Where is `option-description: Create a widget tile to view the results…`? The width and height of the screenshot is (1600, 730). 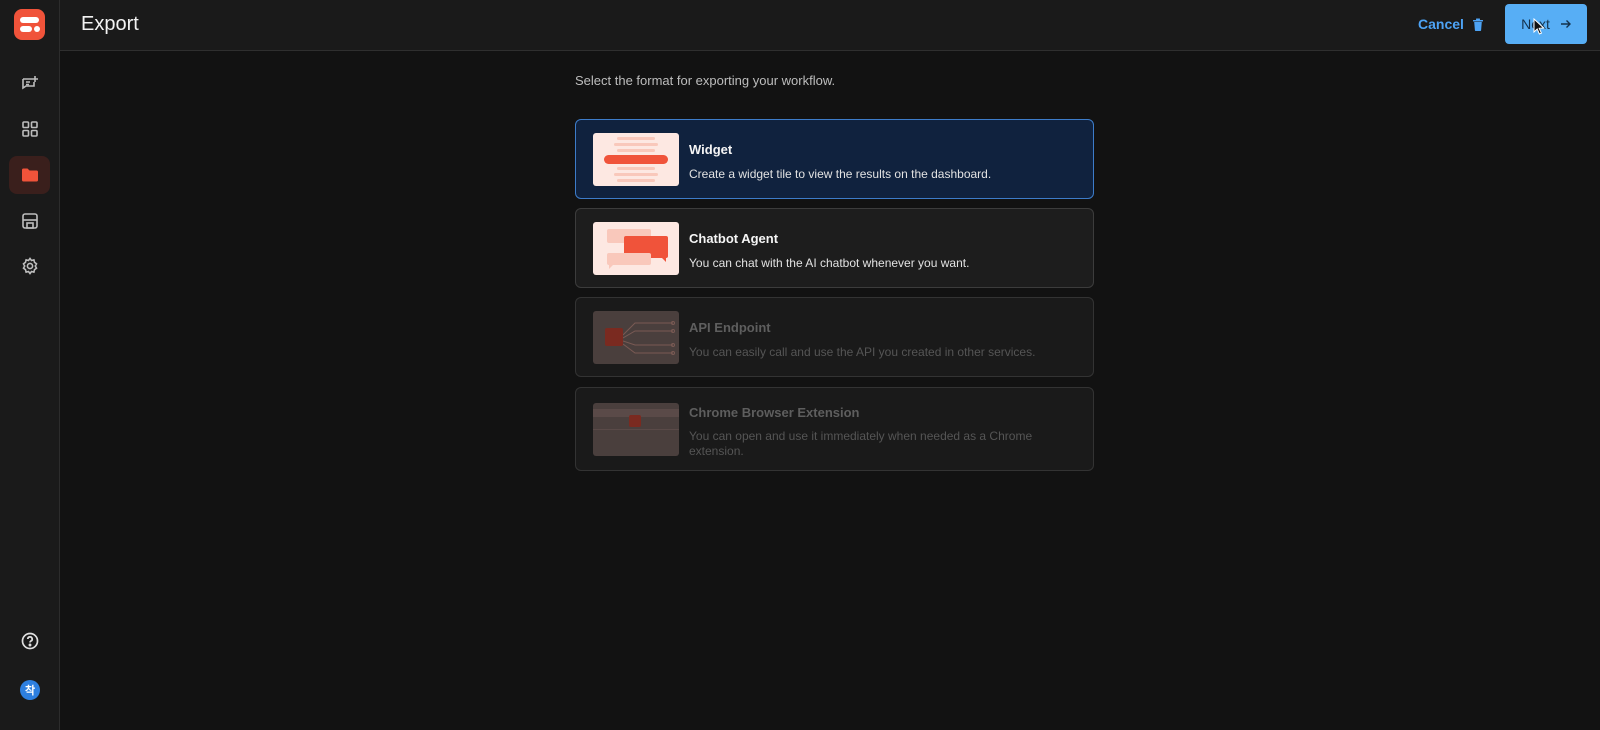 option-description: Create a widget tile to view the results… is located at coordinates (840, 174).